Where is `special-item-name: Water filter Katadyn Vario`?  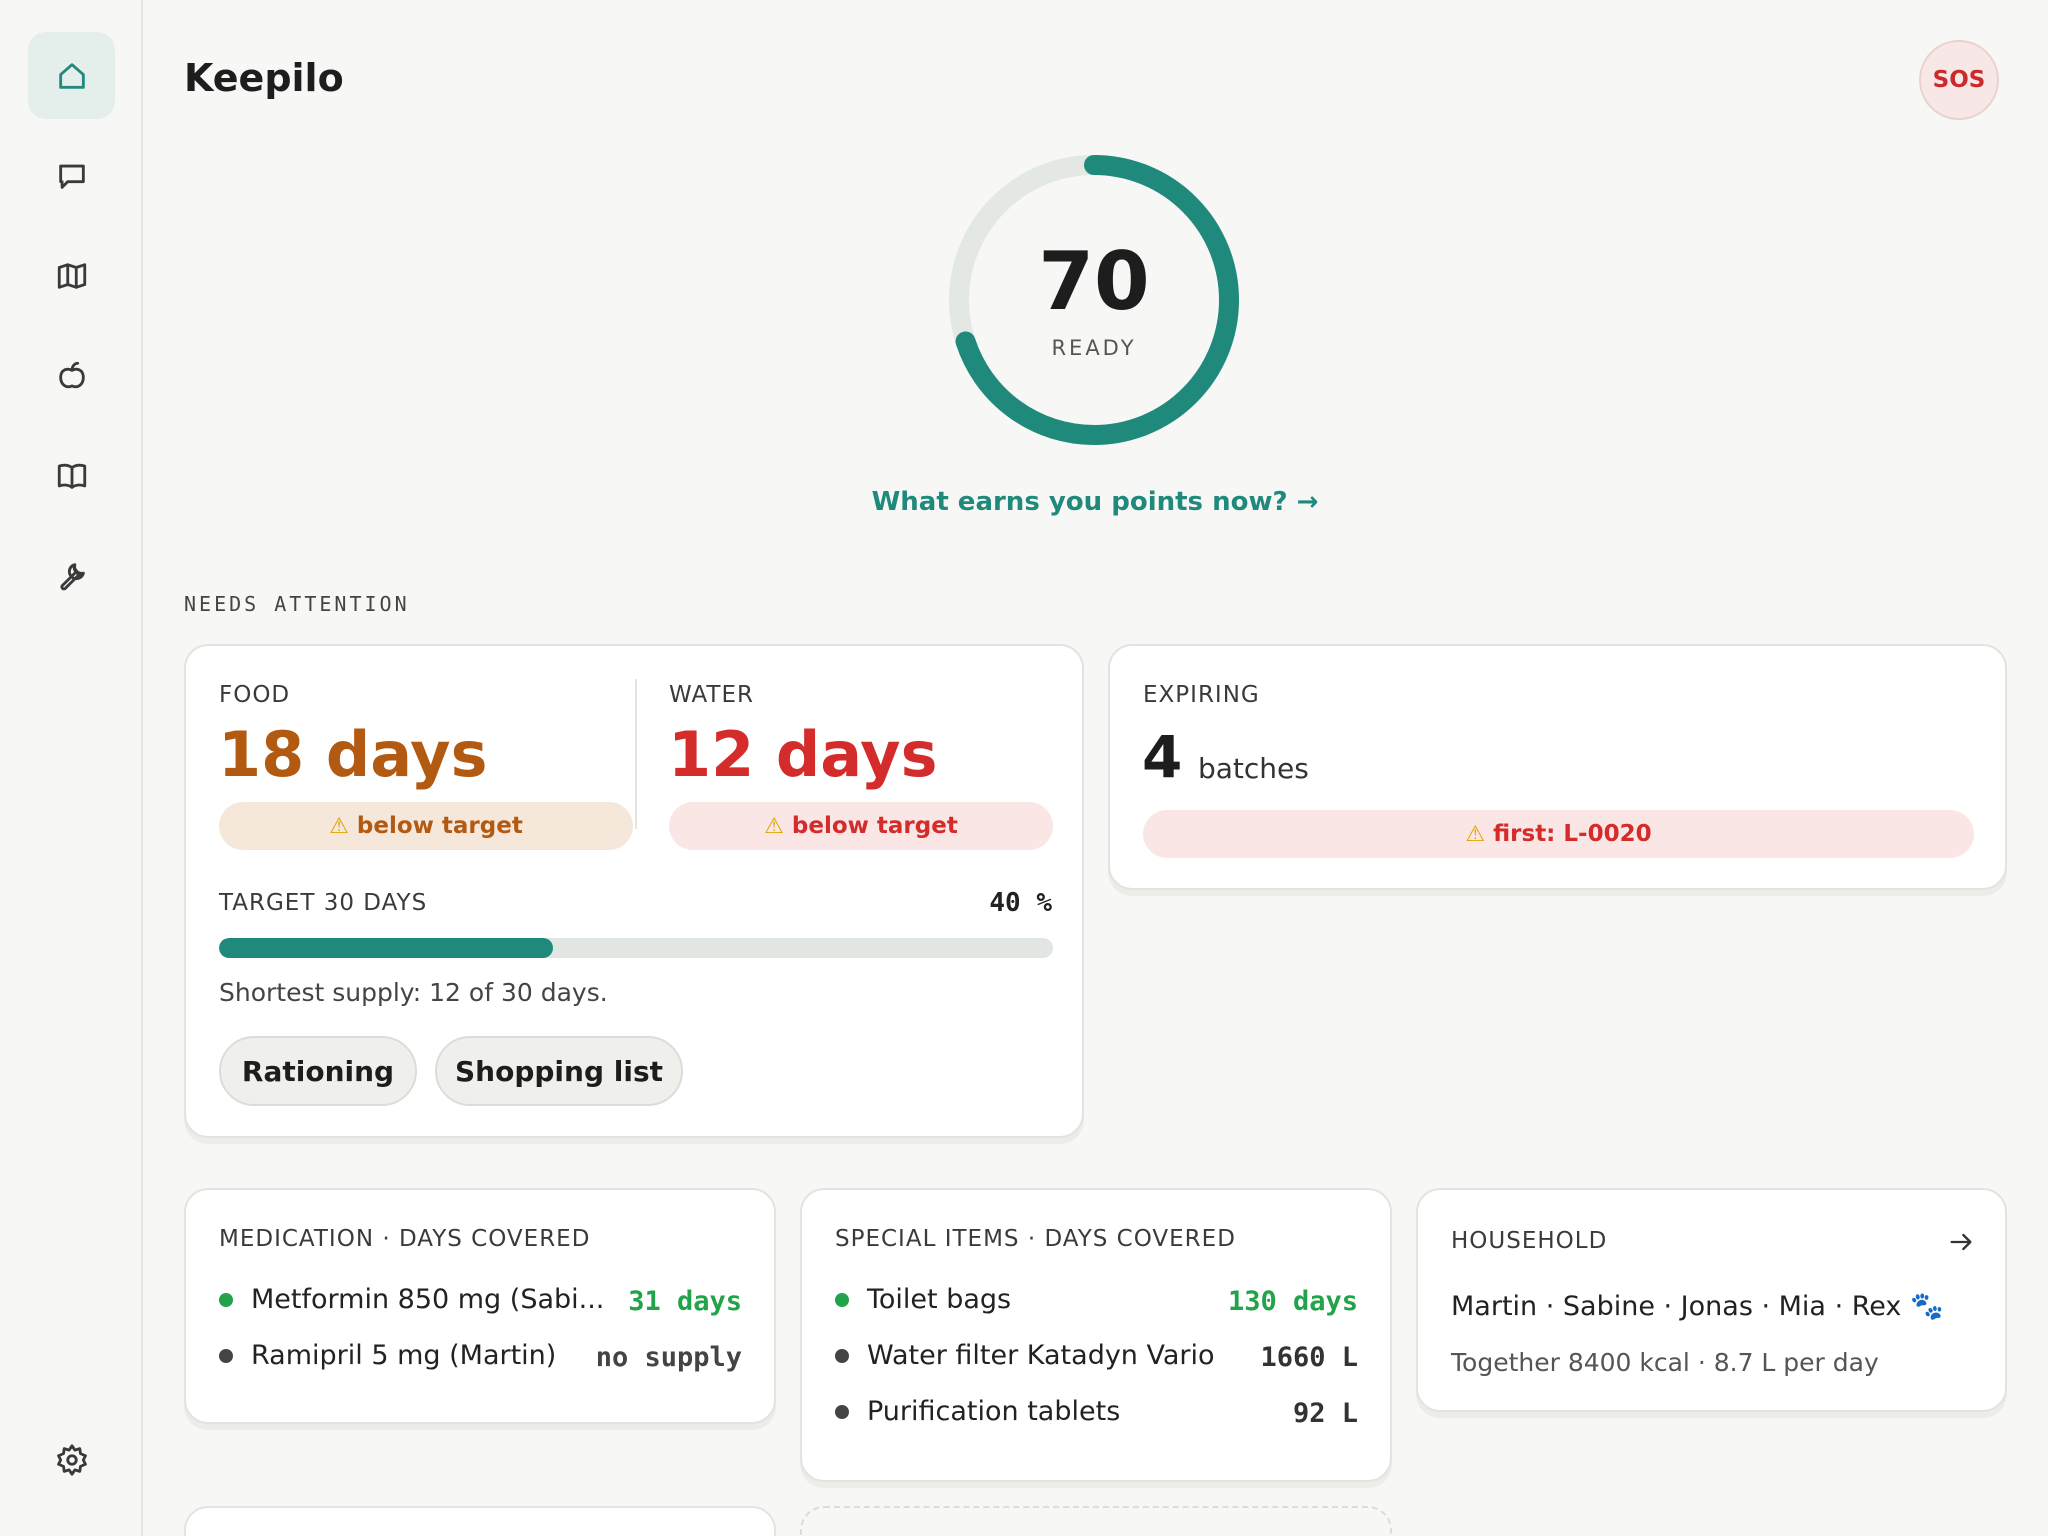
special-item-name: Water filter Katadyn Vario is located at coordinates (1041, 1355).